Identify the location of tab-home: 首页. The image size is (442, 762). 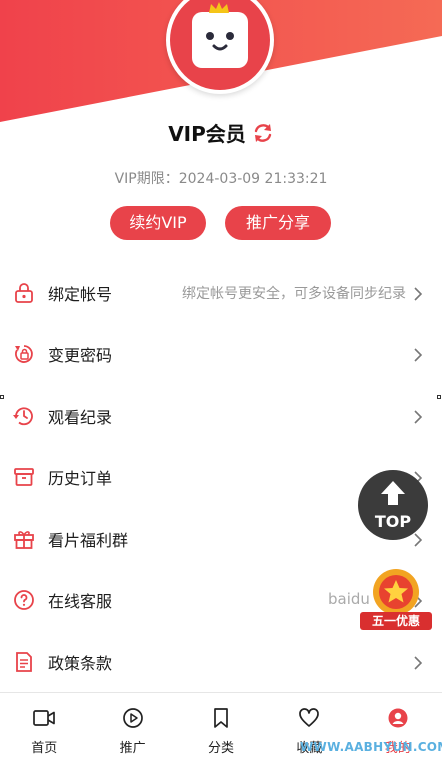
(44, 727).